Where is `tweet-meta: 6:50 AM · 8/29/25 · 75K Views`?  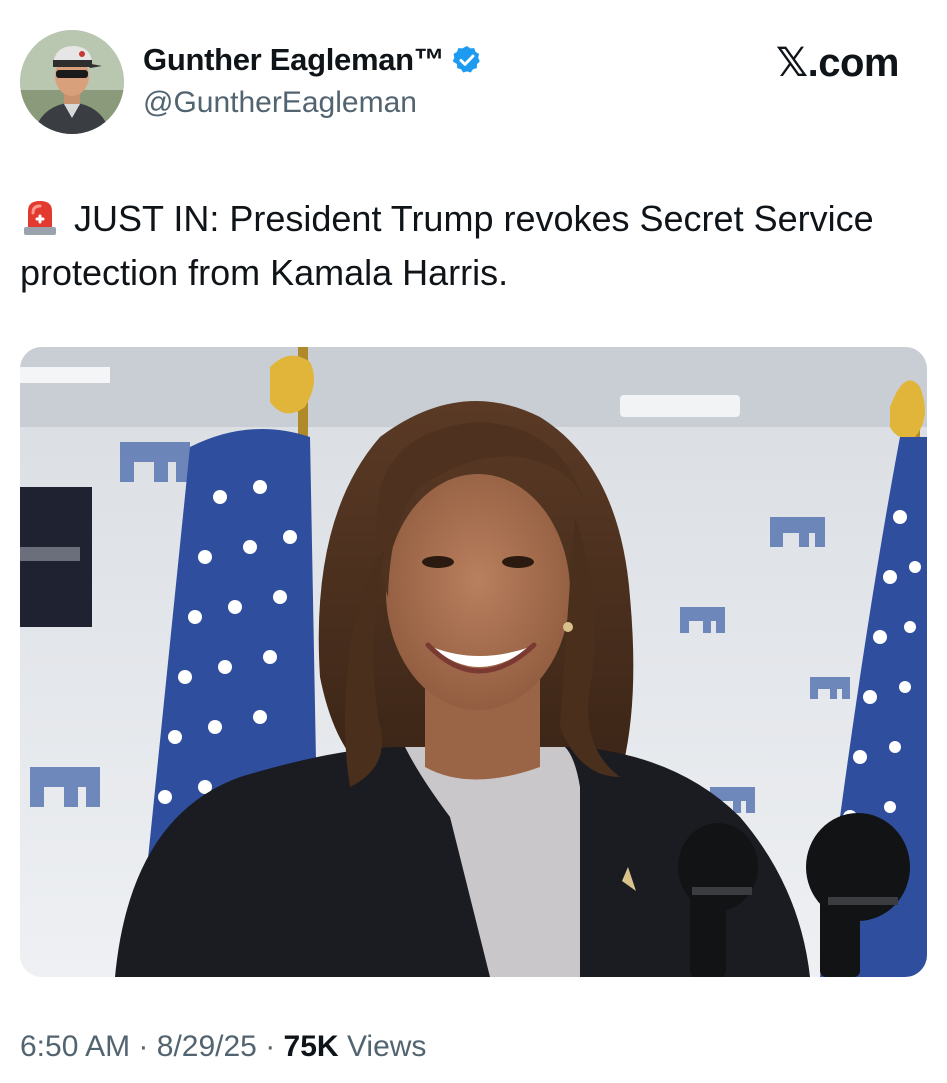
tweet-meta: 6:50 AM · 8/29/25 · 75K Views is located at coordinates (223, 1047).